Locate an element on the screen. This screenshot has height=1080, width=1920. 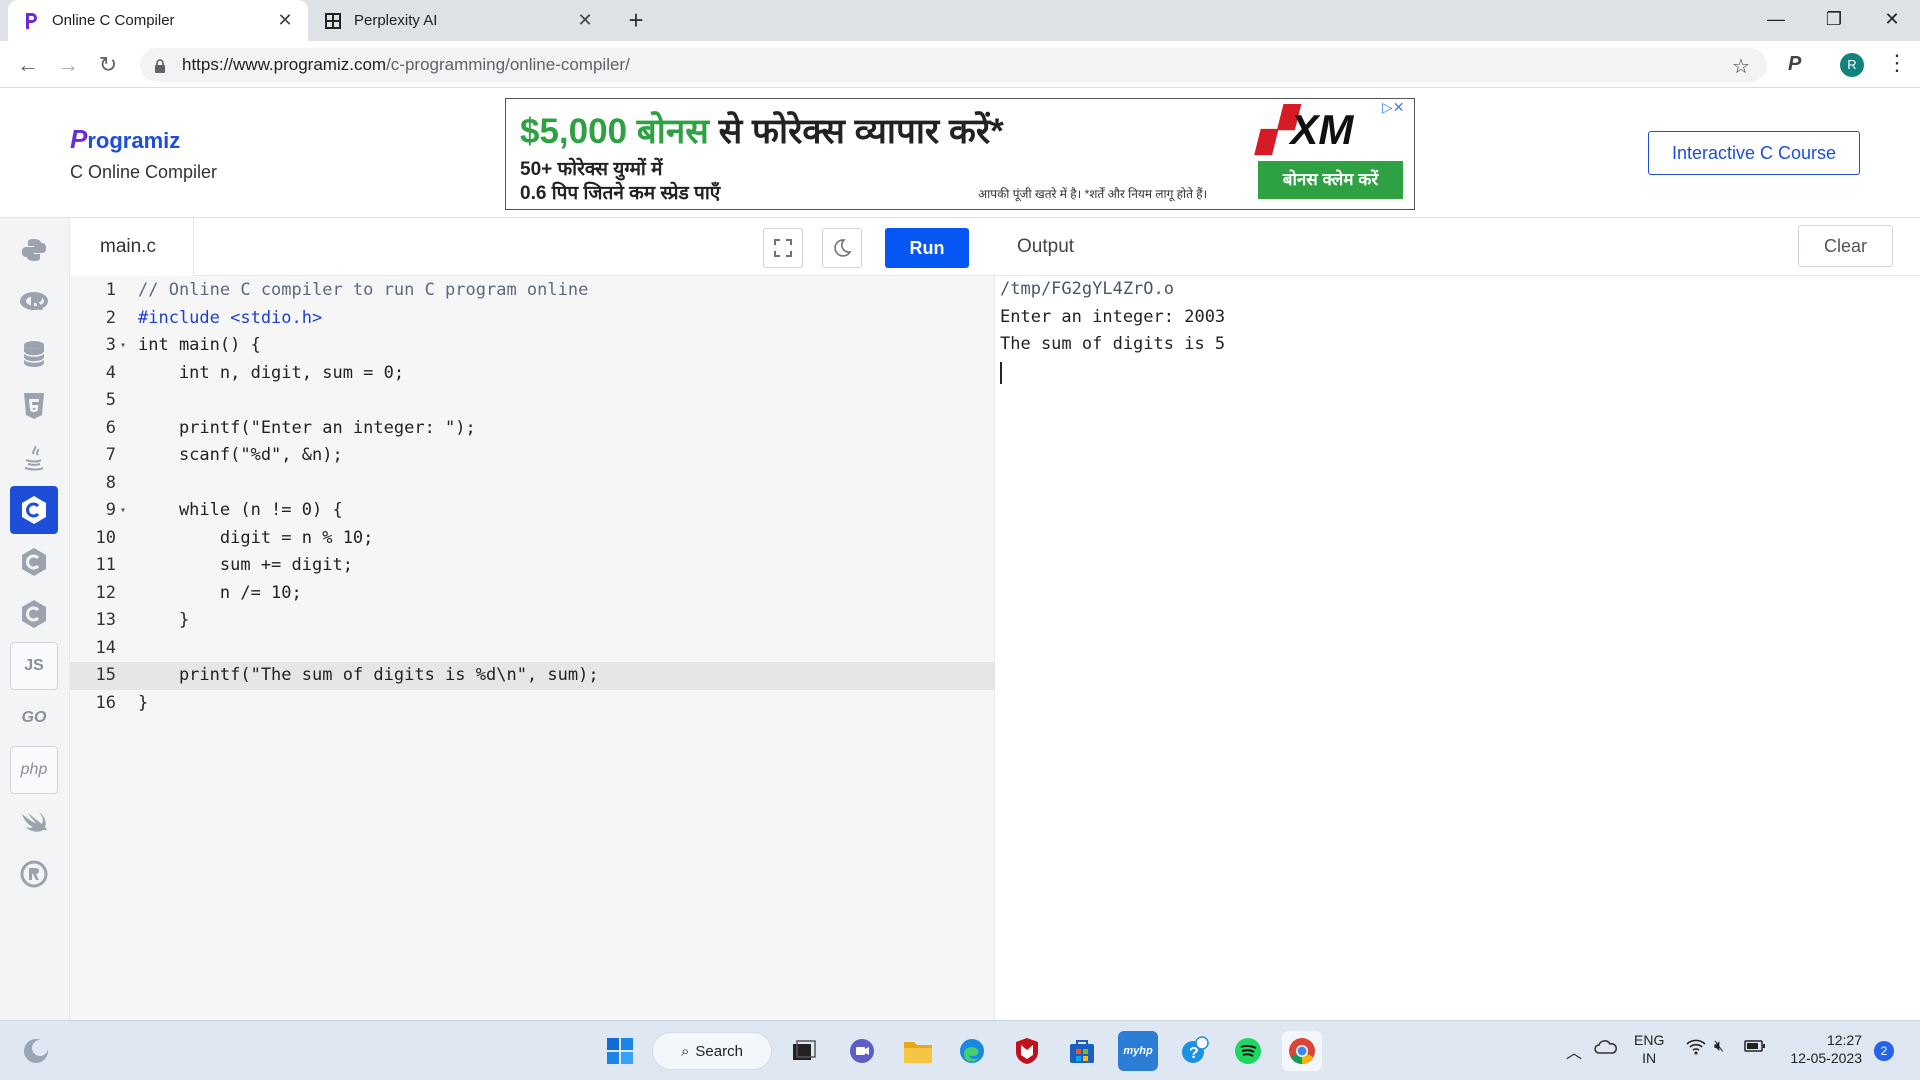
r-language-icon is located at coordinates (34, 302).